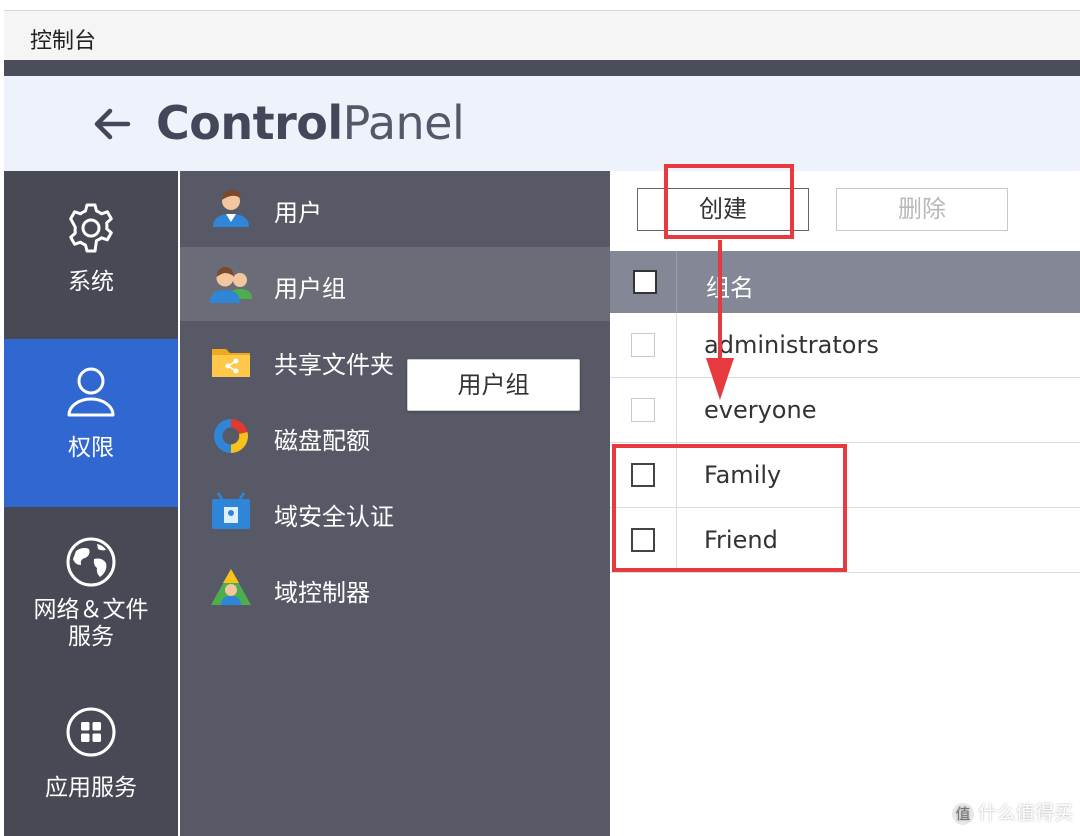 Image resolution: width=1080 pixels, height=836 pixels. What do you see at coordinates (395, 208) in the screenshot?
I see `subnav-item-users: 用户` at bounding box center [395, 208].